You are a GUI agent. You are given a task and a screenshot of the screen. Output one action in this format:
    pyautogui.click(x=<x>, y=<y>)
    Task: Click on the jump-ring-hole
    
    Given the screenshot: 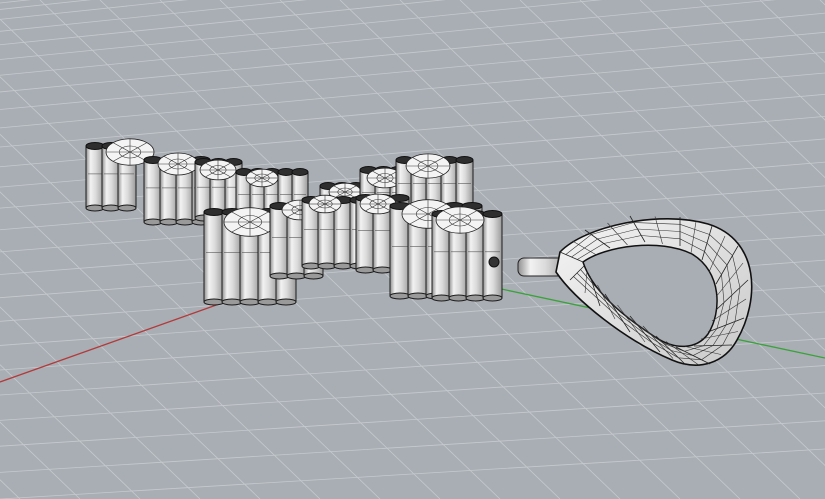 What is the action you would take?
    pyautogui.click(x=494, y=262)
    